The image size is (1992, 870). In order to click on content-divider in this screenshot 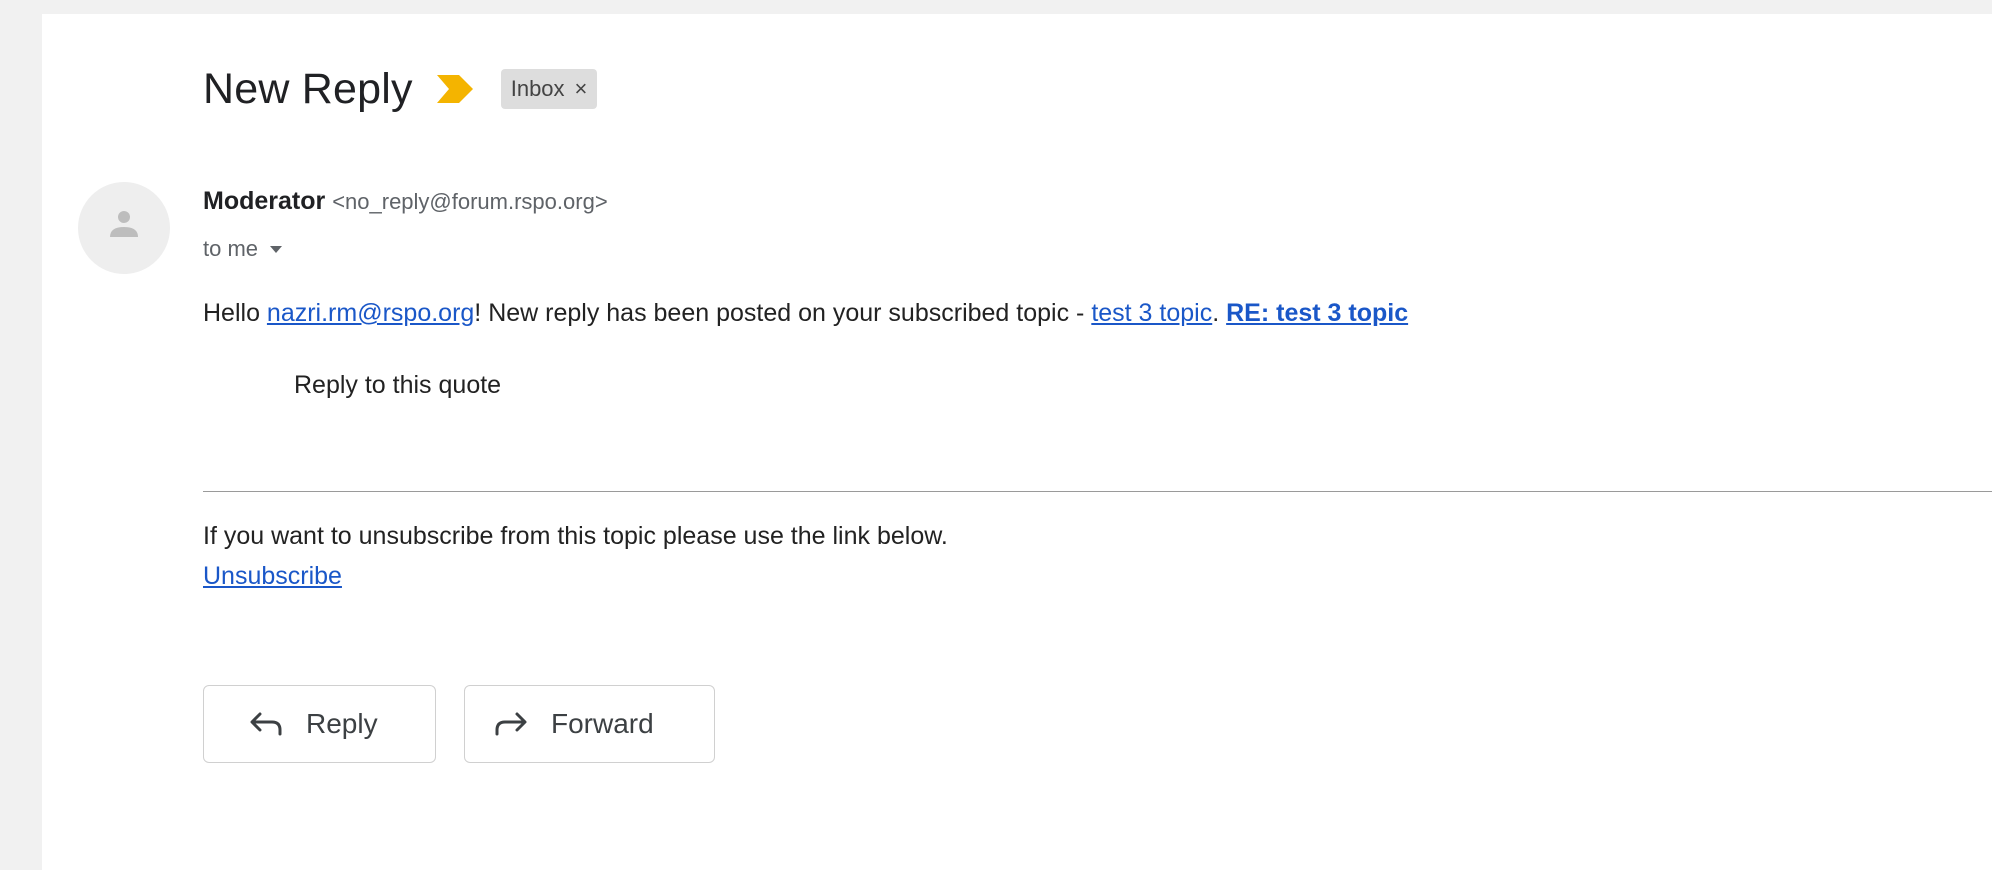, I will do `click(1097, 491)`.